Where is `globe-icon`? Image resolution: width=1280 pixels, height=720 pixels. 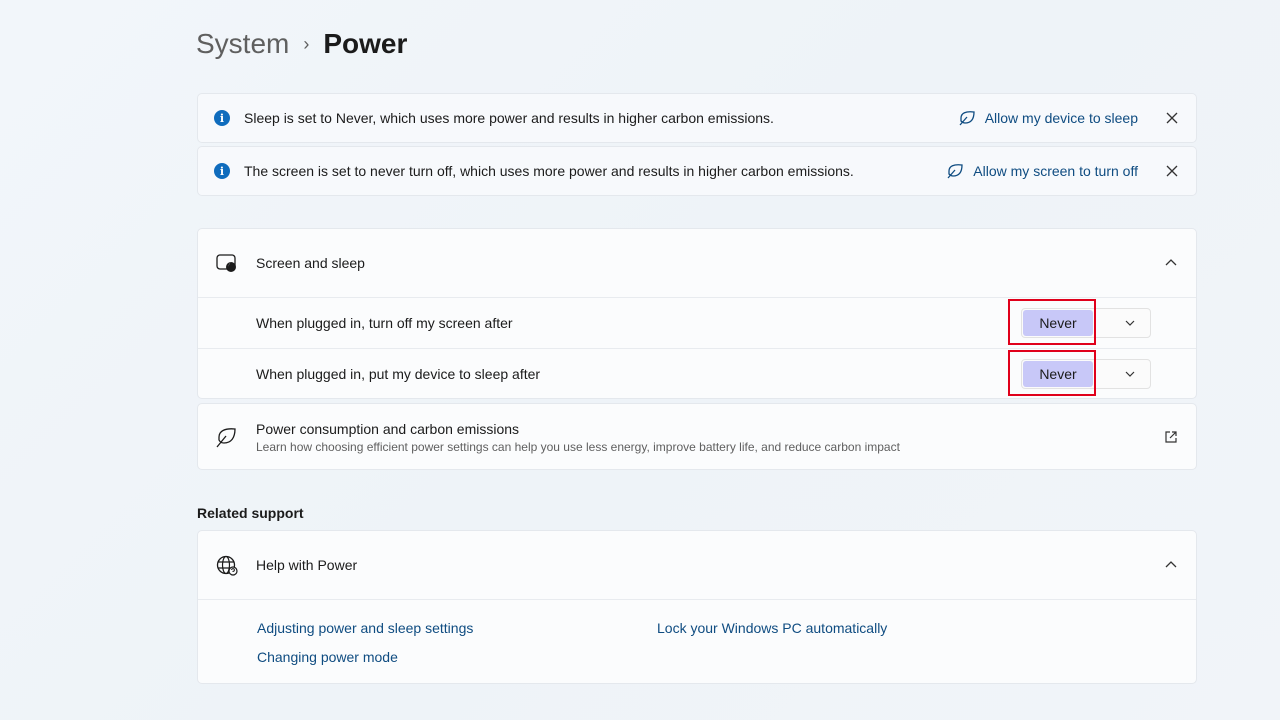
globe-icon is located at coordinates (227, 565).